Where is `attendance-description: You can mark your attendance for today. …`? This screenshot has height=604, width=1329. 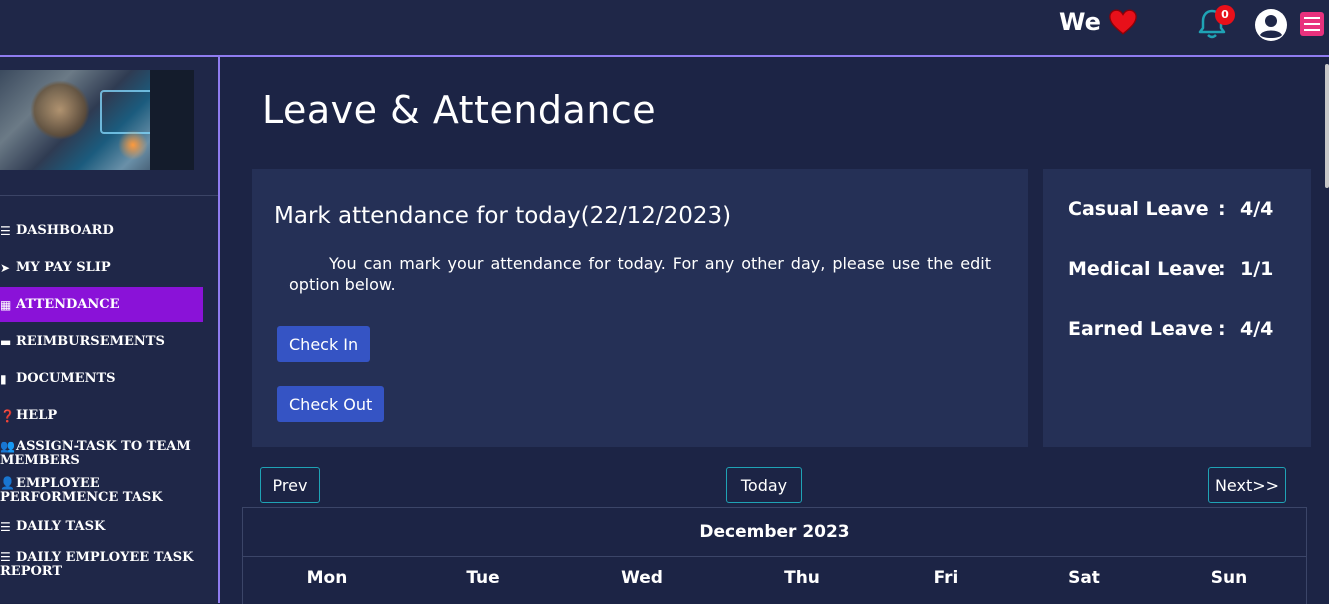
attendance-description: You can mark your attendance for today. … is located at coordinates (640, 274).